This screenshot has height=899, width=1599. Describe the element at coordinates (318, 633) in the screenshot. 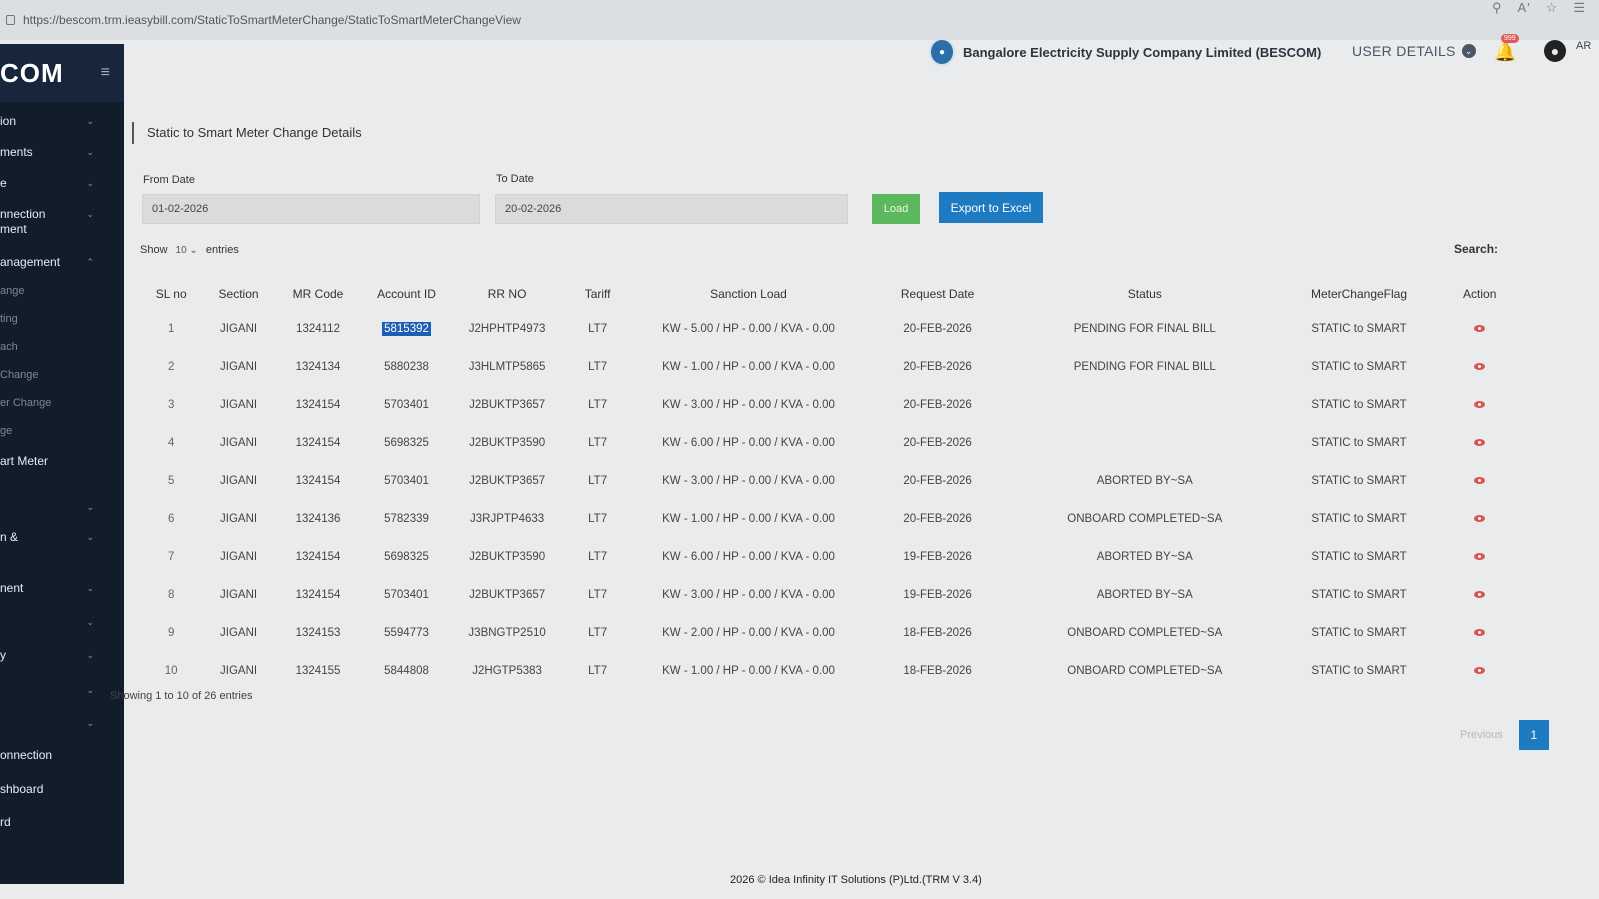

I see `table-cell: 1324153` at that location.